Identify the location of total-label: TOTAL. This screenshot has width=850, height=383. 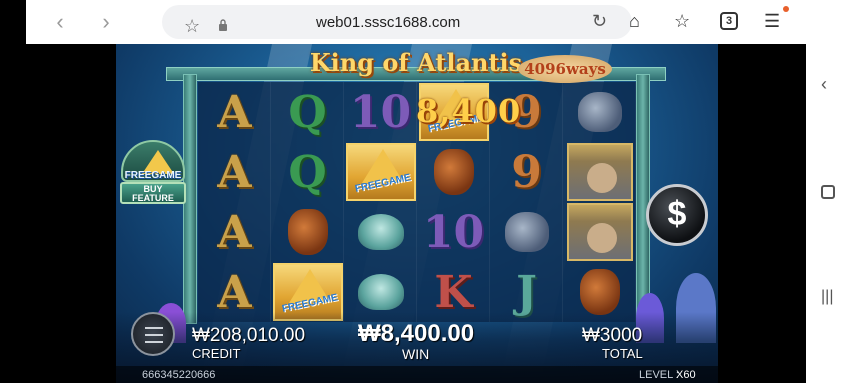
(622, 353).